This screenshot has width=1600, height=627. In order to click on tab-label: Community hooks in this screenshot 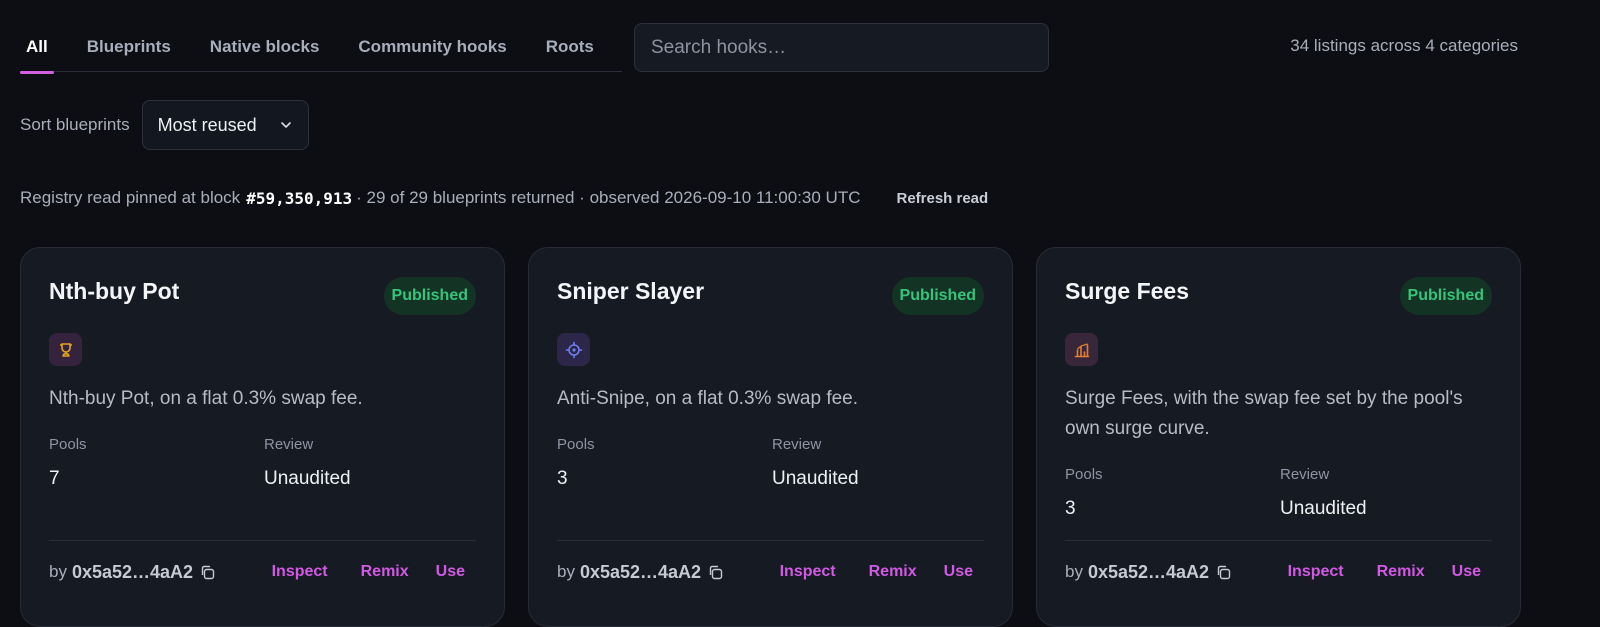, I will do `click(432, 46)`.